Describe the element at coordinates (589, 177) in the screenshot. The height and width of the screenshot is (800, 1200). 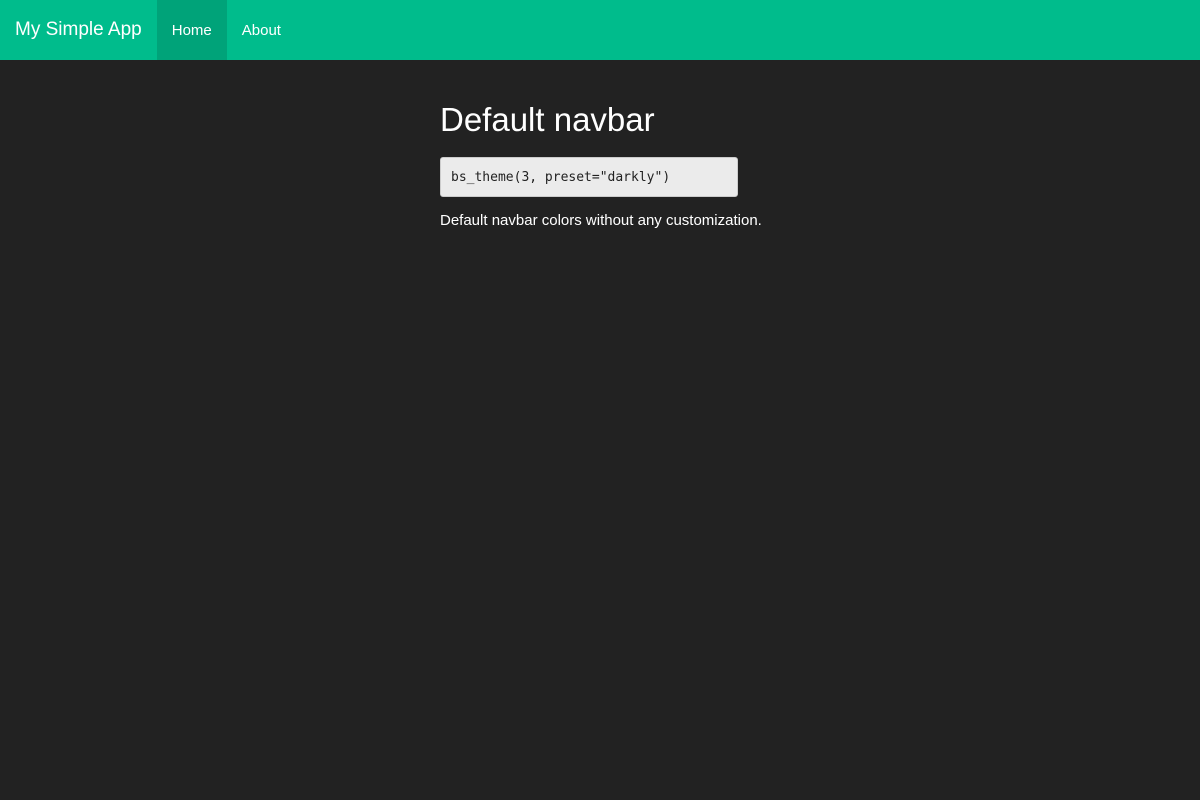
I see `code-block: bs_theme(3, preset="darkly")` at that location.